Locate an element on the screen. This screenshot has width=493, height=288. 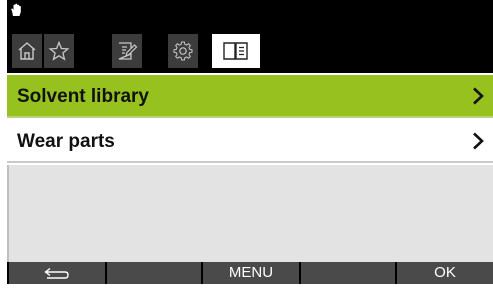
ok-button: OK is located at coordinates (445, 273).